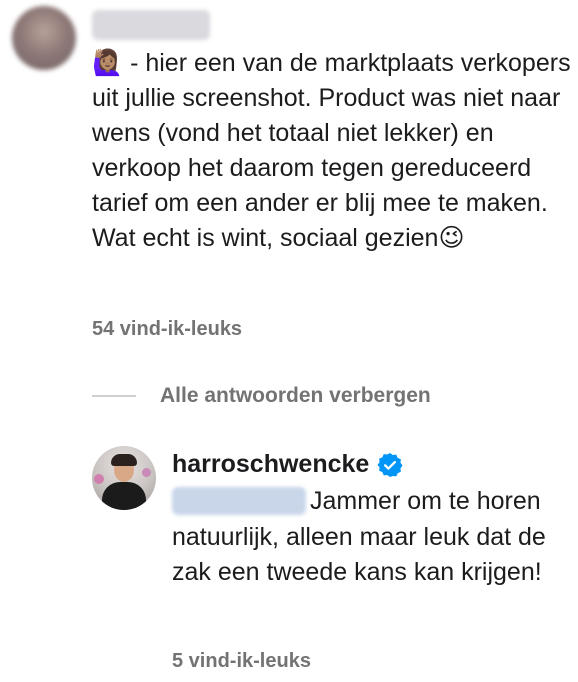 This screenshot has width=578, height=682. I want to click on reply-author-row: harroschwencke, so click(287, 464).